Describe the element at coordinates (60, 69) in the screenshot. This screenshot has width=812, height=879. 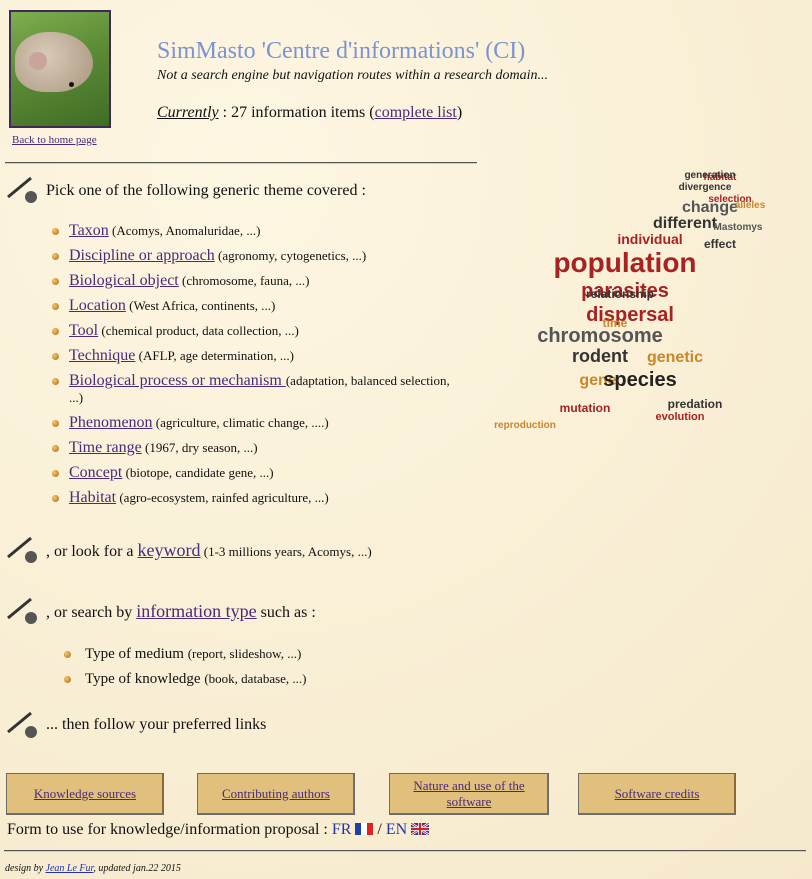
I see `rodent-photo` at that location.